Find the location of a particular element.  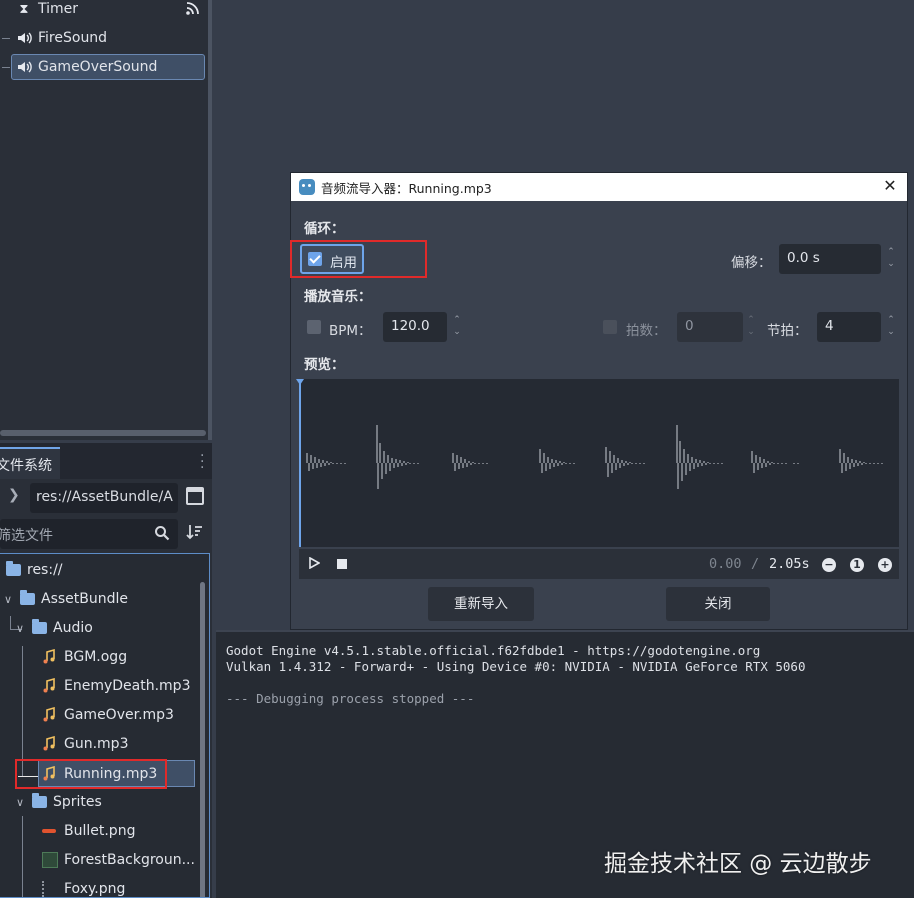

scene-node-label: GameOverSound is located at coordinates (98, 67).